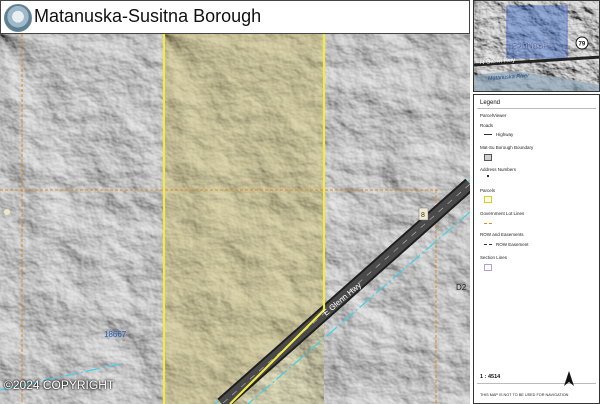 The width and height of the screenshot is (600, 404). What do you see at coordinates (505, 134) in the screenshot?
I see `legend-item-highway: Highway` at bounding box center [505, 134].